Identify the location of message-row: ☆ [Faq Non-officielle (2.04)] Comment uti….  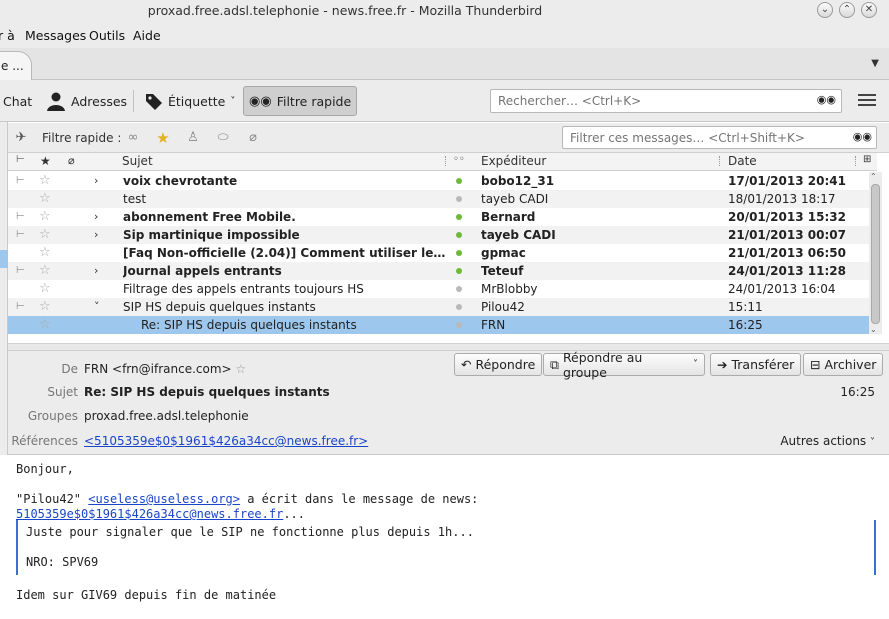
(438, 253).